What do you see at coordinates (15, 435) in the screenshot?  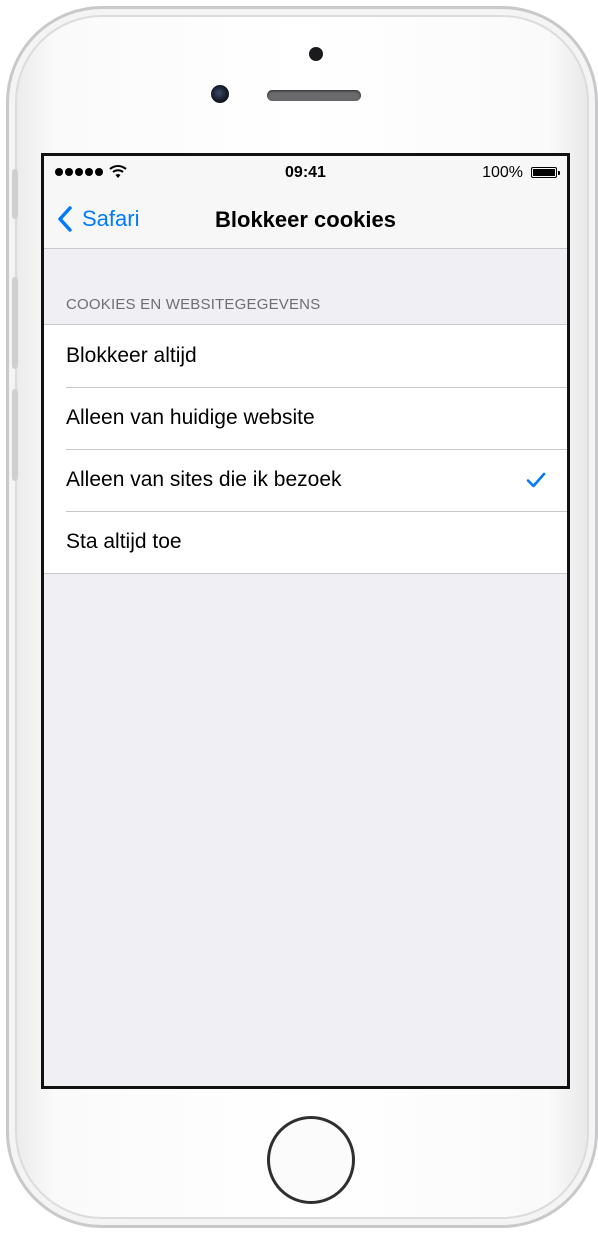 I see `volume-down-button` at bounding box center [15, 435].